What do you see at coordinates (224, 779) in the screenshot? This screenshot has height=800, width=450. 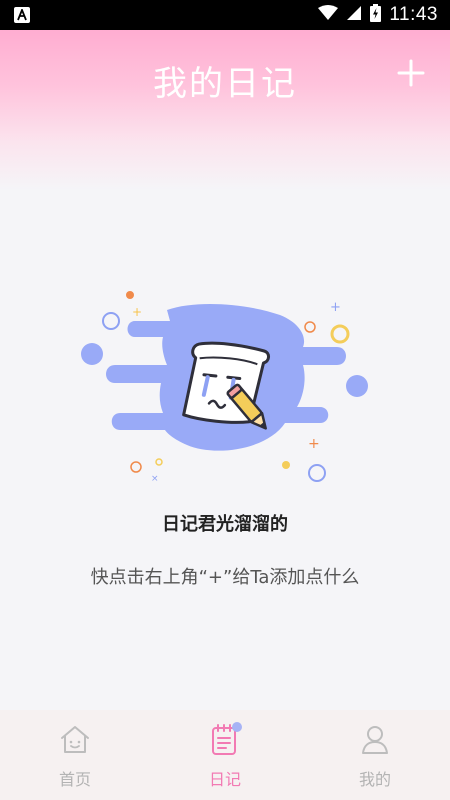 I see `tab-label-diary: 日记` at bounding box center [224, 779].